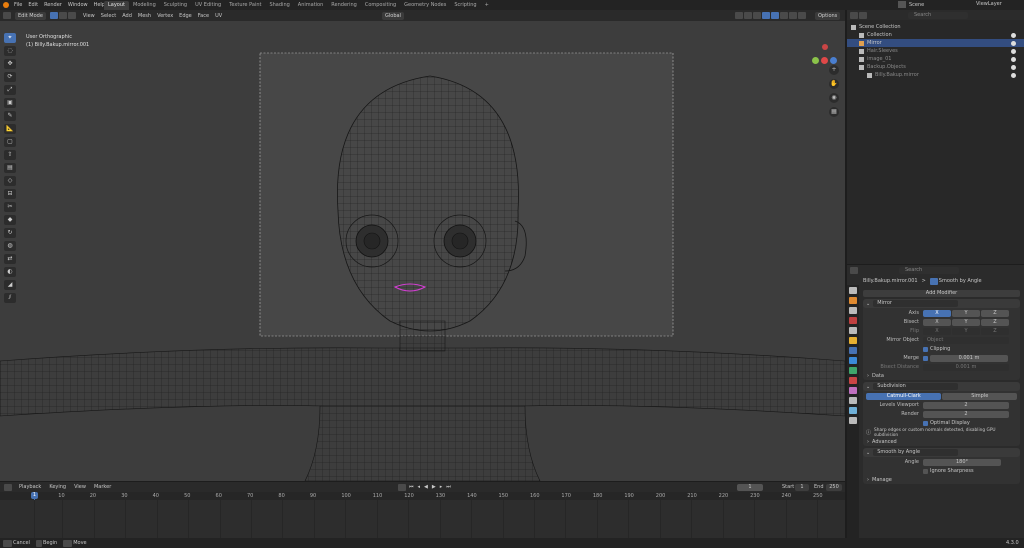 The height and width of the screenshot is (548, 1024). I want to click on subdivision-name-field: Subdivision, so click(916, 386).